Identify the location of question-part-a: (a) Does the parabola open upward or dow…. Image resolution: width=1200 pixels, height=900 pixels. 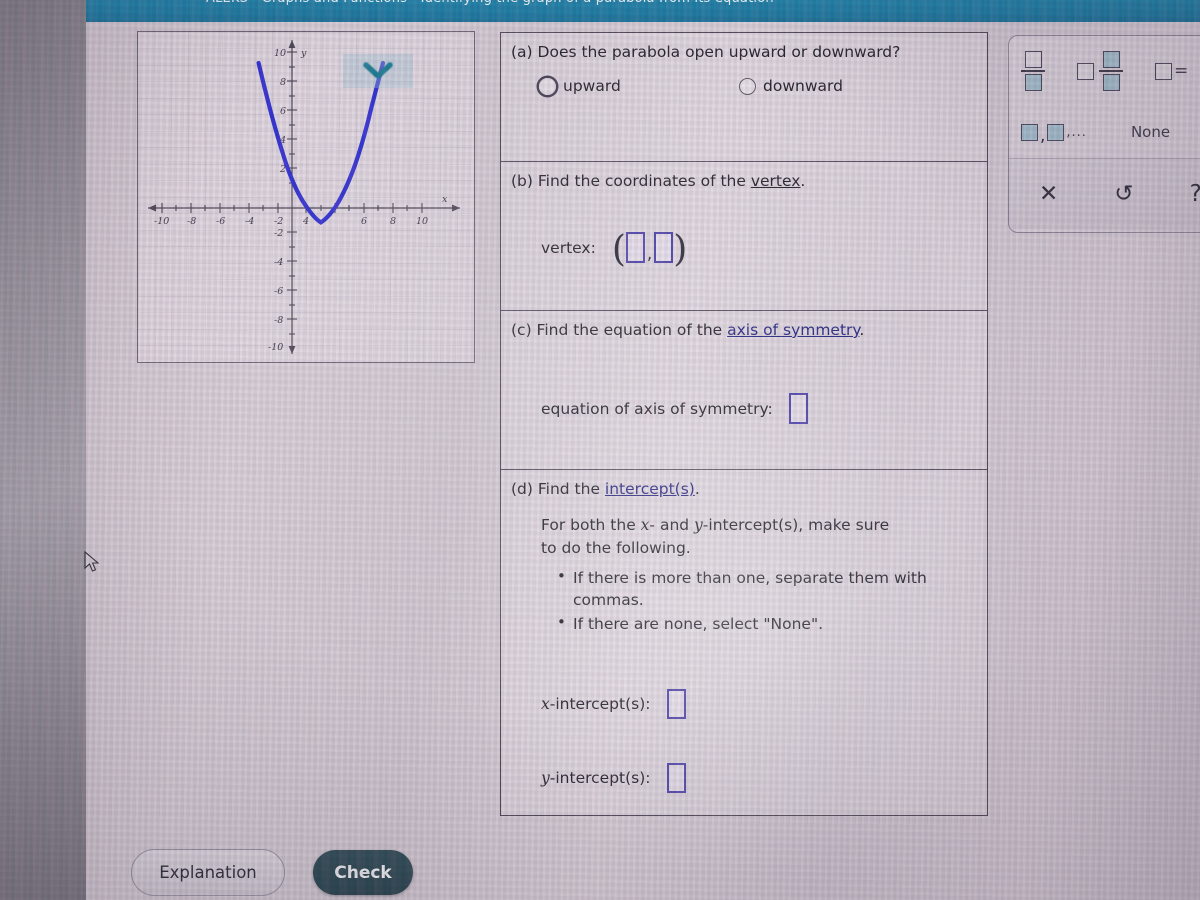
(744, 97).